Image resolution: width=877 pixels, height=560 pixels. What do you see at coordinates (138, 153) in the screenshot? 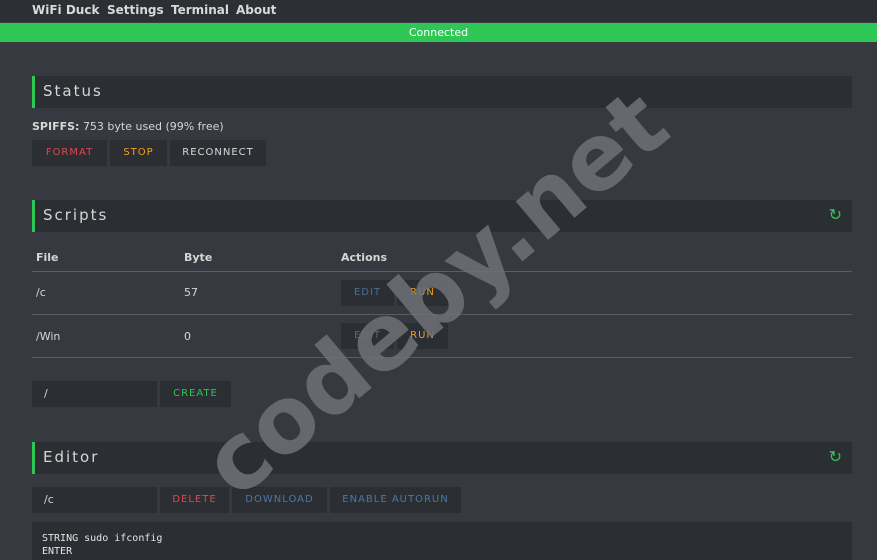
I see `stop-button: STOP` at bounding box center [138, 153].